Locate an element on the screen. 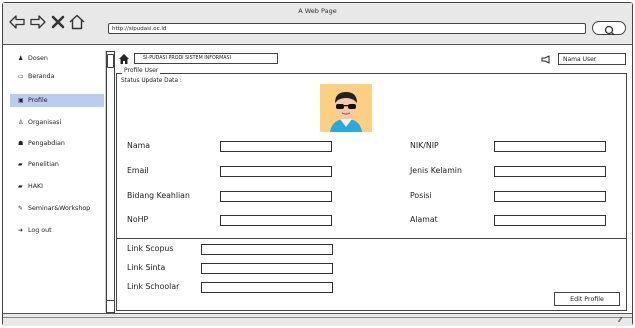  logout-icon: ➜ is located at coordinates (21, 230).